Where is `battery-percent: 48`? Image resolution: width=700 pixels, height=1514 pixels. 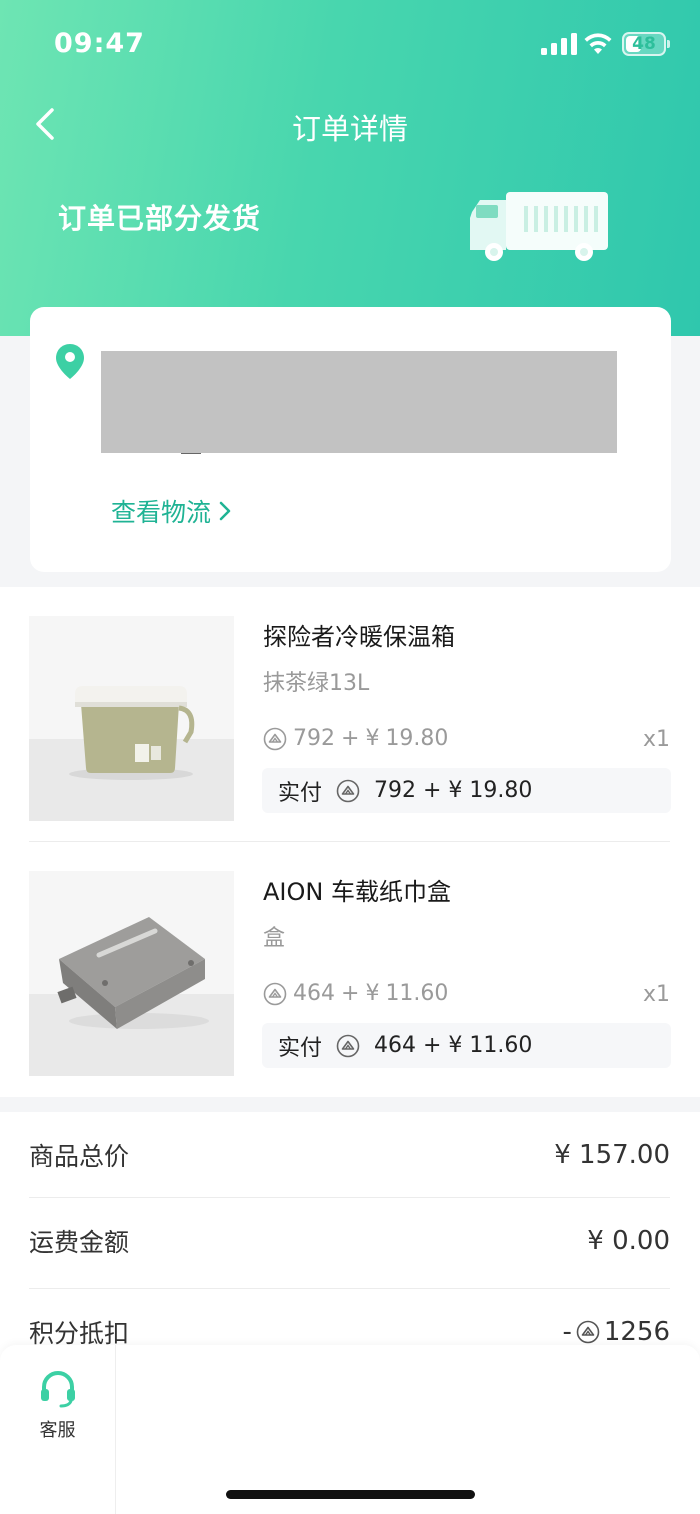
battery-percent: 48 is located at coordinates (644, 44).